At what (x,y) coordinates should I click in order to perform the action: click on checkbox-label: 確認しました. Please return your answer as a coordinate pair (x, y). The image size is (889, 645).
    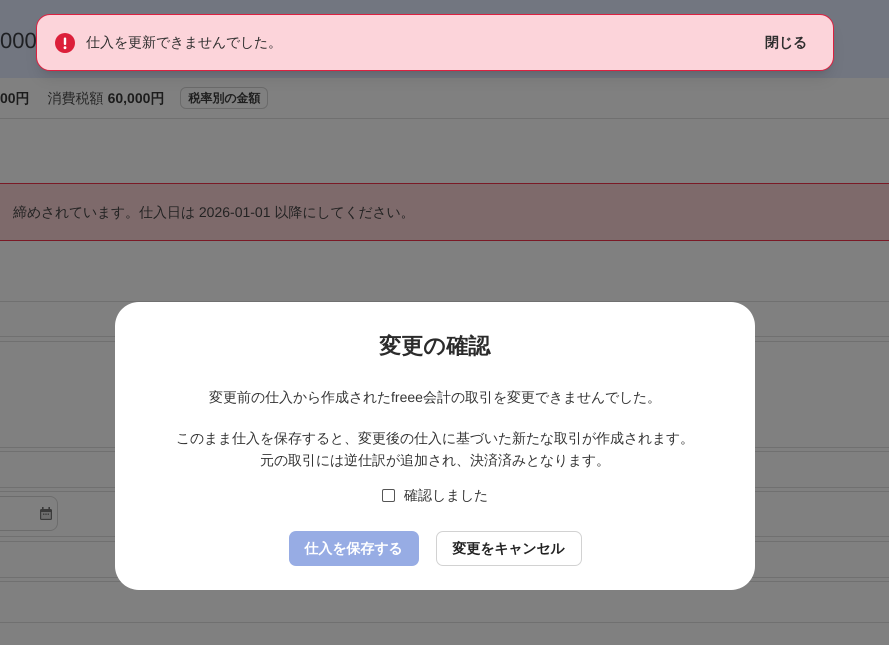
    Looking at the image, I should click on (446, 495).